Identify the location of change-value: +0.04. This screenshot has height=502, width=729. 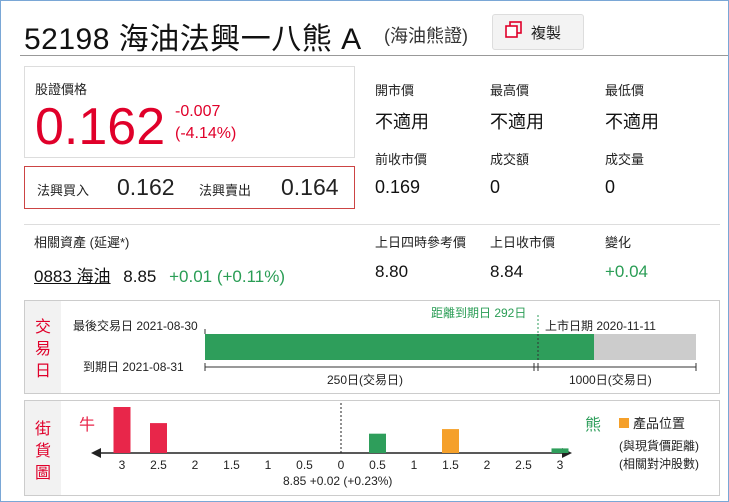
(627, 271).